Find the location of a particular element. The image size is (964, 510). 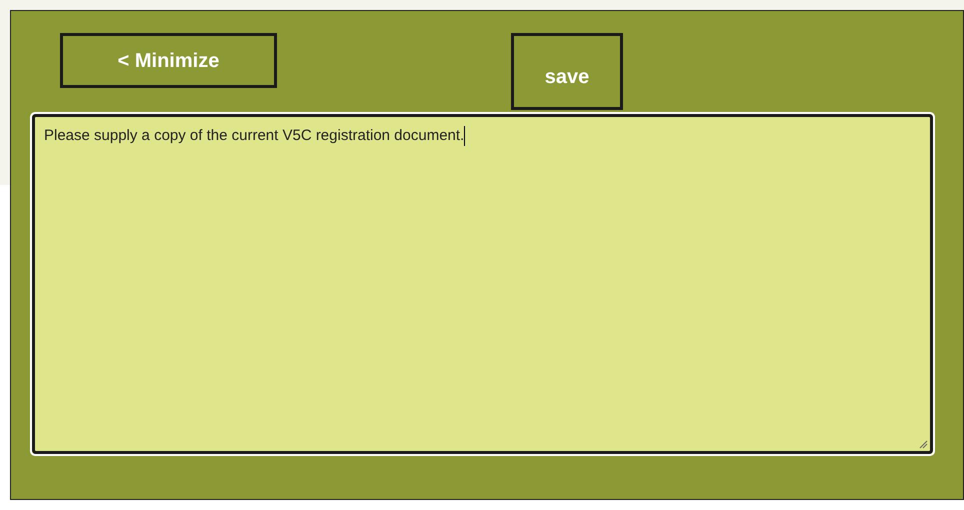

minimize-button: < Minimize is located at coordinates (168, 60).